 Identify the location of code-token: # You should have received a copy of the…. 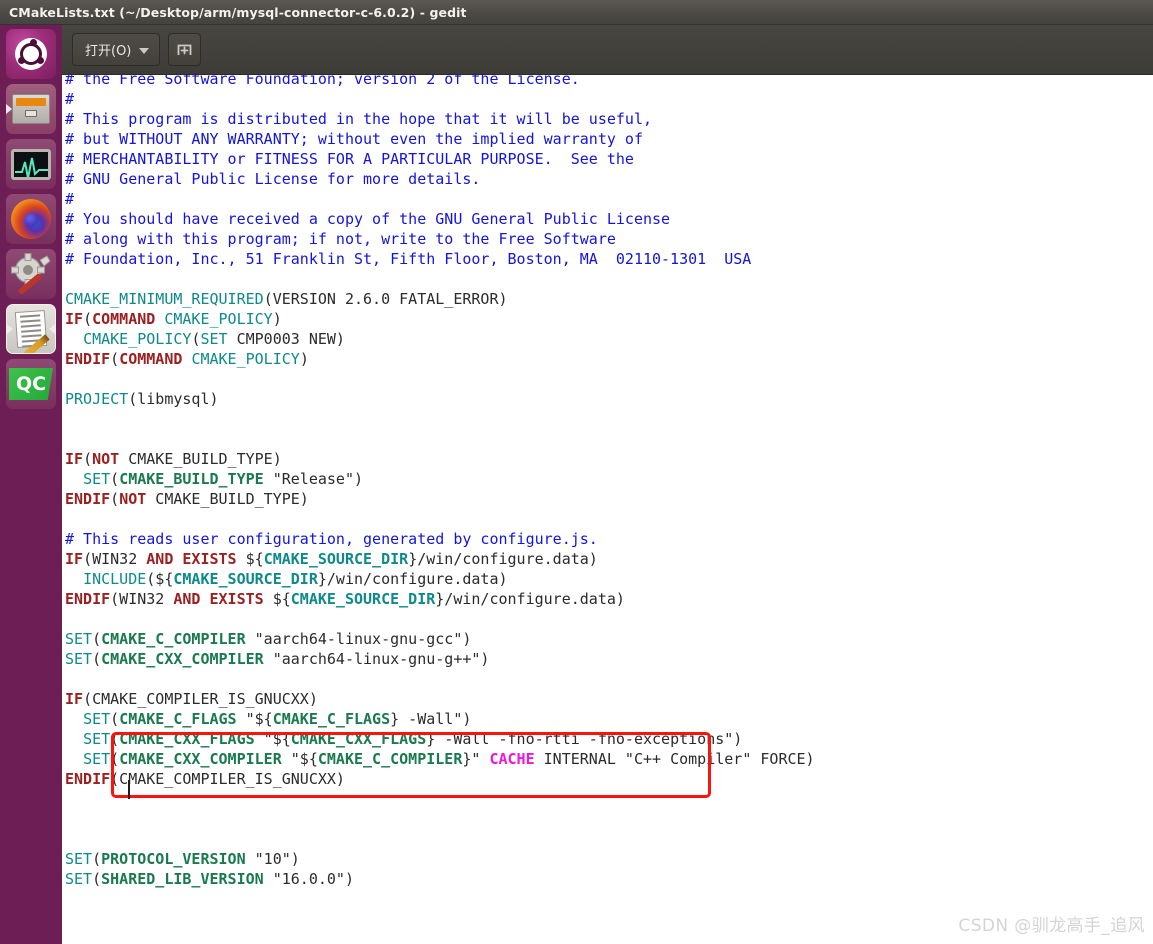
(368, 219).